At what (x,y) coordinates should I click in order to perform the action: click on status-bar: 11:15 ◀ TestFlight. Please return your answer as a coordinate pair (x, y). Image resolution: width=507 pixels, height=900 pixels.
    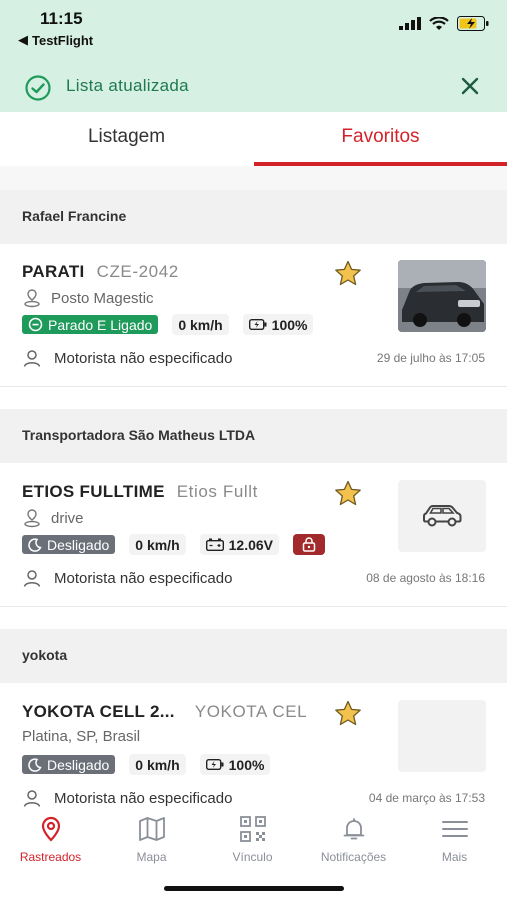
    Looking at the image, I should click on (253, 31).